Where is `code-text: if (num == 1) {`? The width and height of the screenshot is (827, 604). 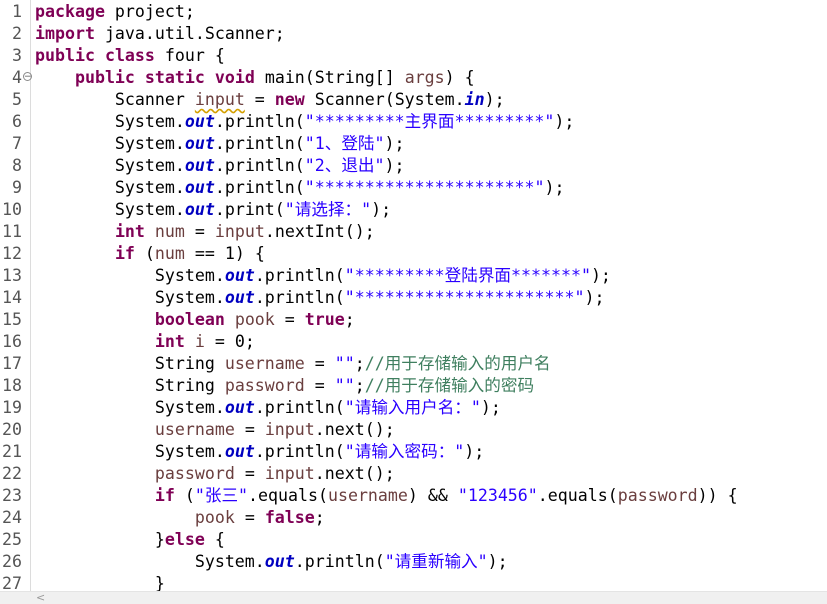 code-text: if (num == 1) { is located at coordinates (150, 254).